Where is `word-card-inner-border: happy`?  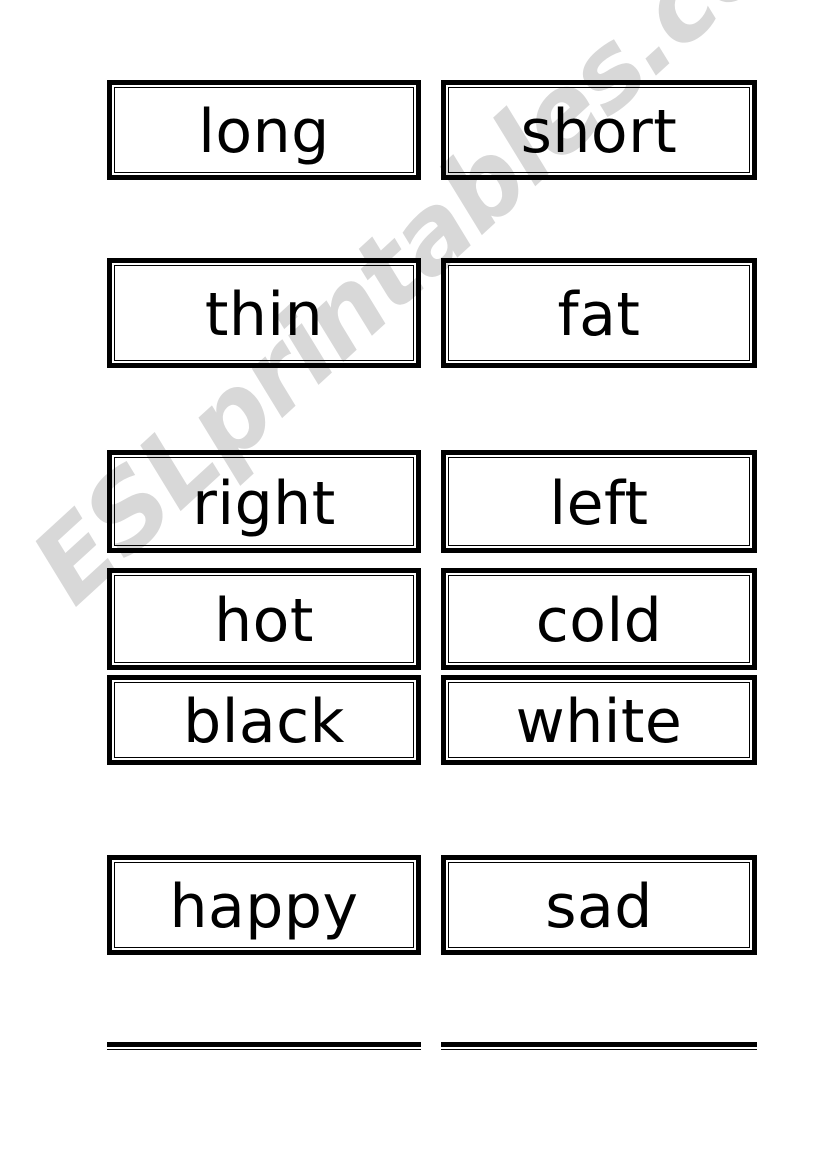
word-card-inner-border: happy is located at coordinates (264, 905).